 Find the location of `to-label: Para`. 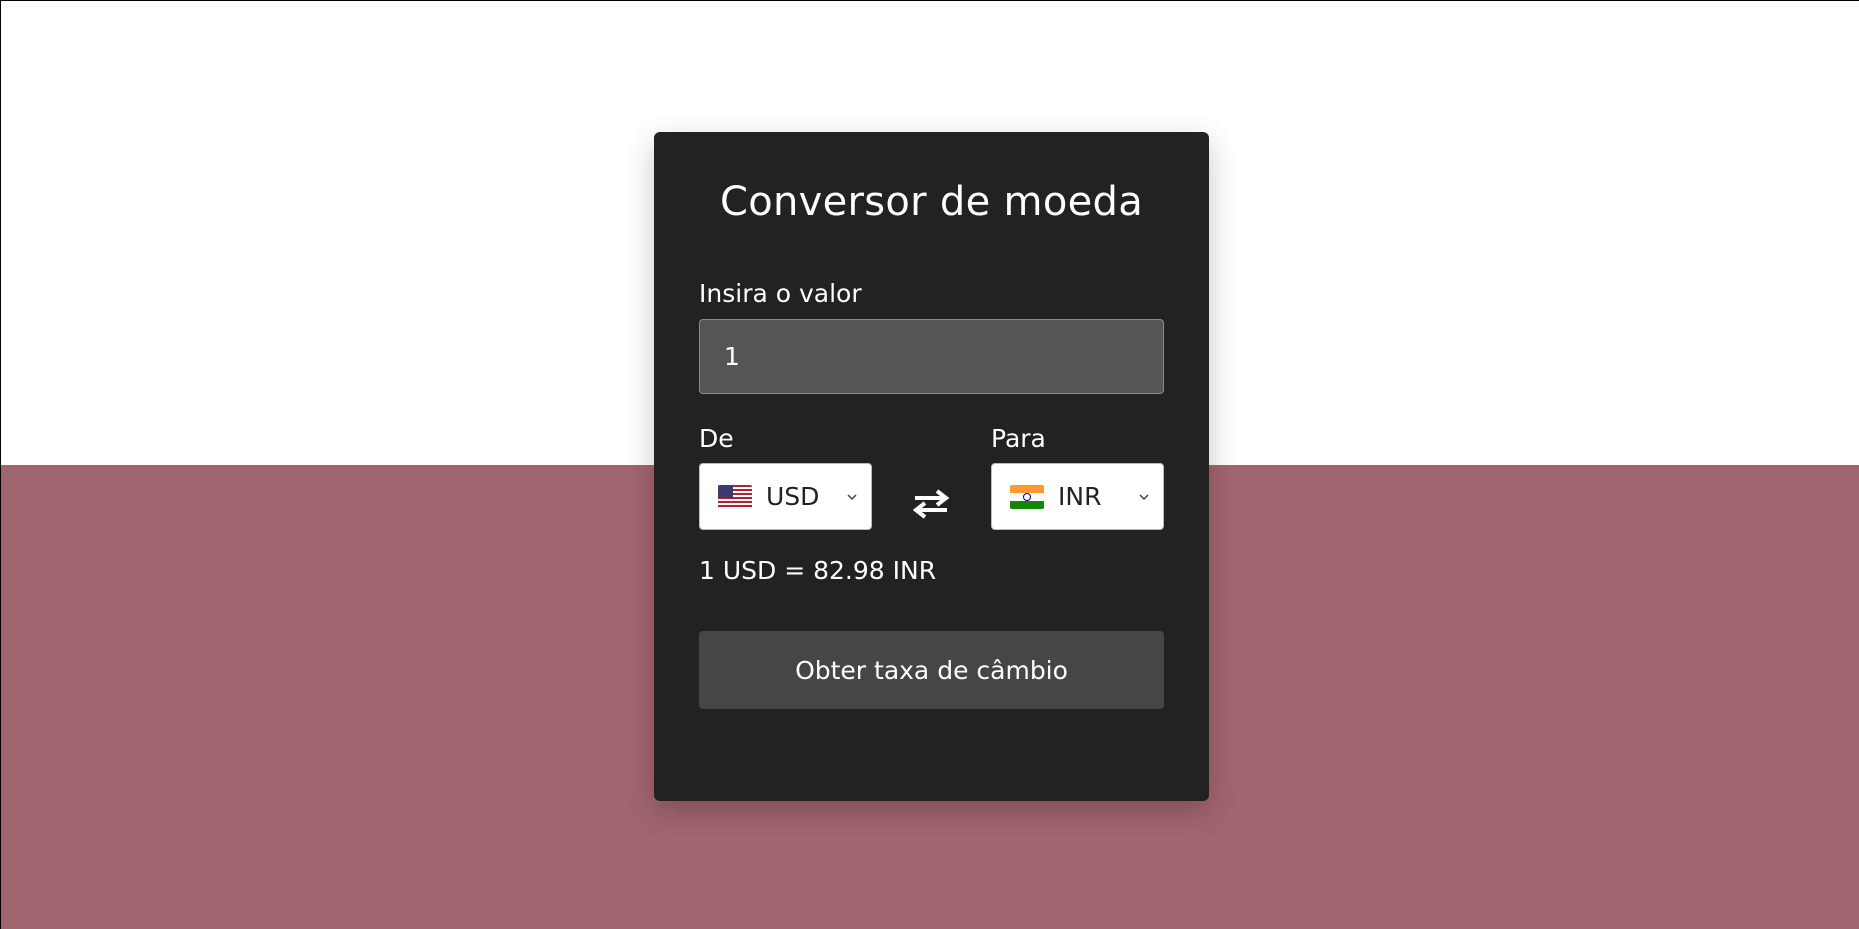

to-label: Para is located at coordinates (1018, 438).